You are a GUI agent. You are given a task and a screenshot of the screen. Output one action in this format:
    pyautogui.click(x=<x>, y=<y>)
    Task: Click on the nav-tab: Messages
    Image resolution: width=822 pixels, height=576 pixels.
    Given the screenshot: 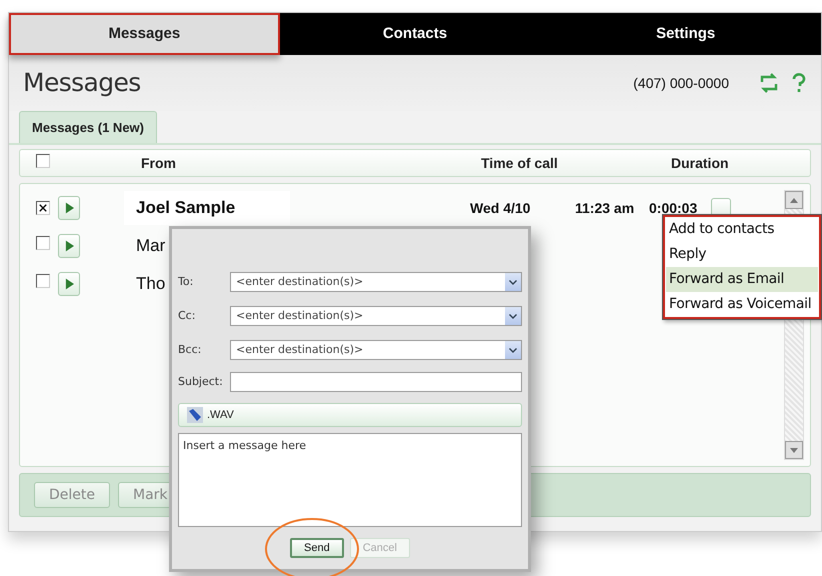 What is the action you would take?
    pyautogui.click(x=144, y=34)
    